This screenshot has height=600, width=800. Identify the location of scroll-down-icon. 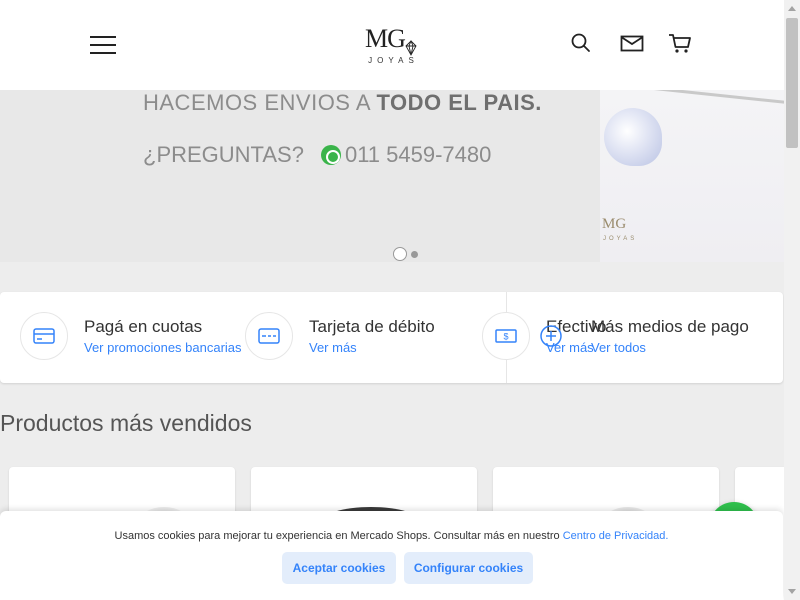
(792, 591).